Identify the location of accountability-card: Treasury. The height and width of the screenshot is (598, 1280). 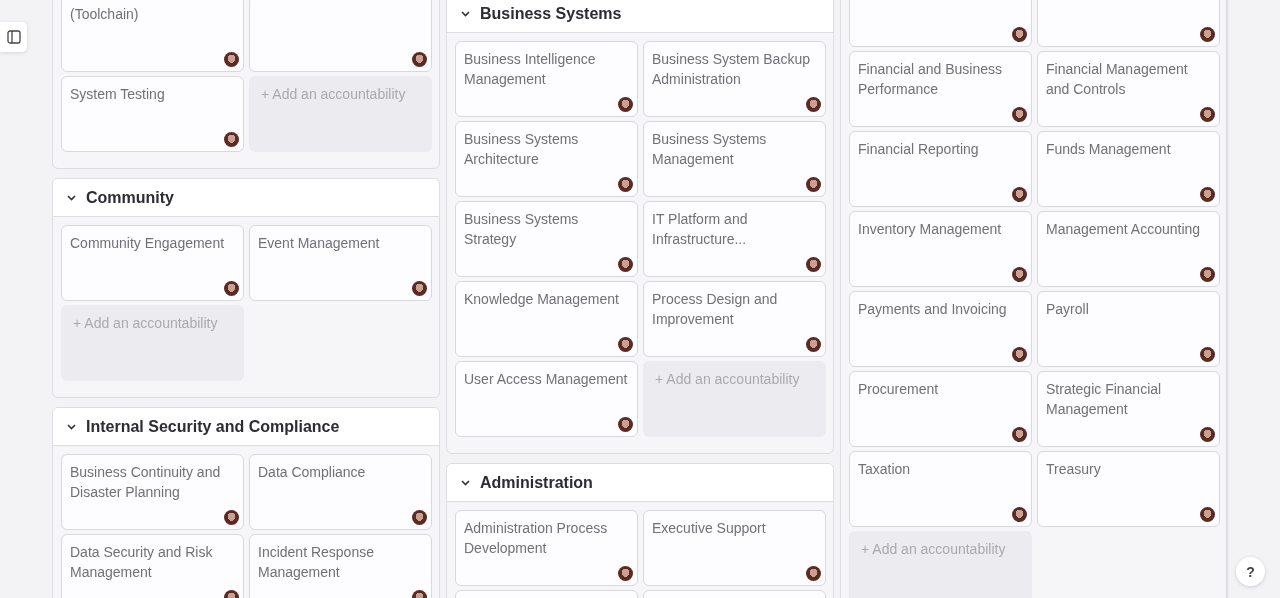
(1128, 489).